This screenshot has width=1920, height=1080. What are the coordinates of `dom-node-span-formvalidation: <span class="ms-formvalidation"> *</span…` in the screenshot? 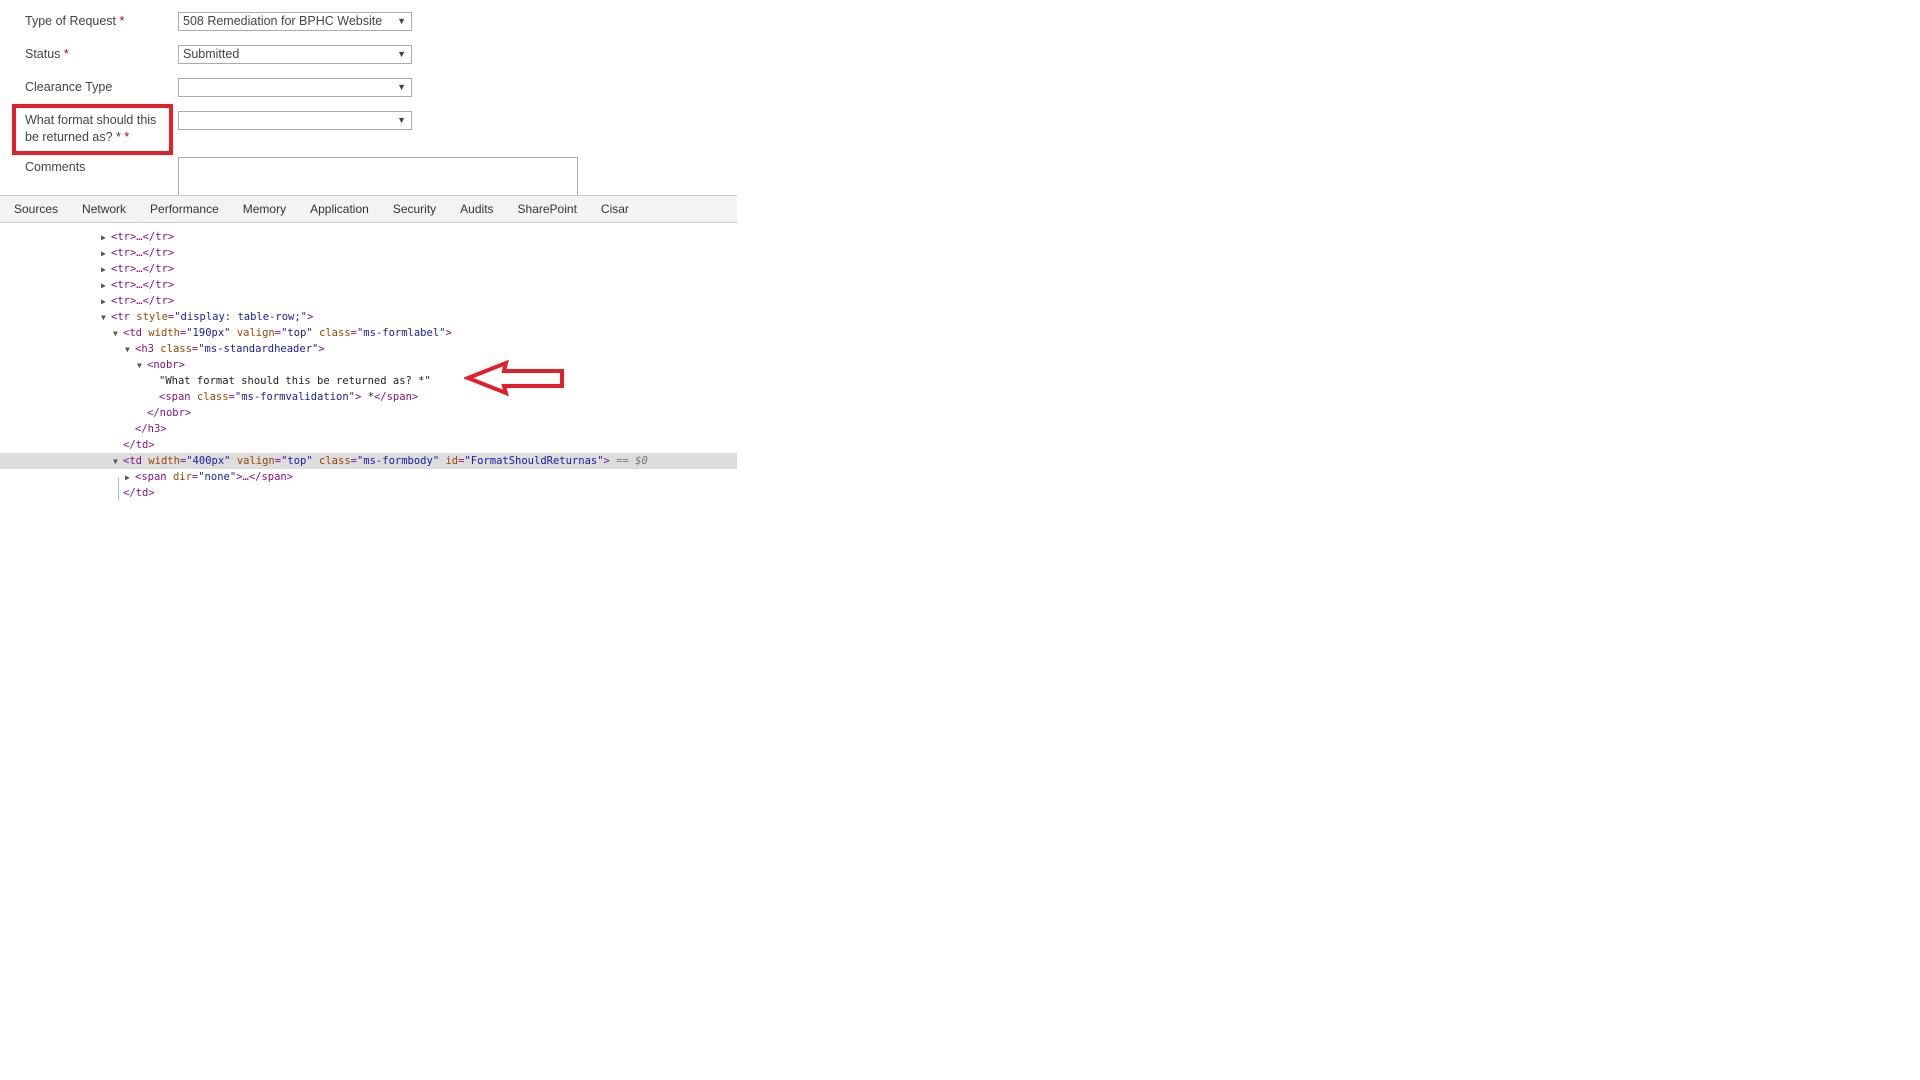 It's located at (368, 397).